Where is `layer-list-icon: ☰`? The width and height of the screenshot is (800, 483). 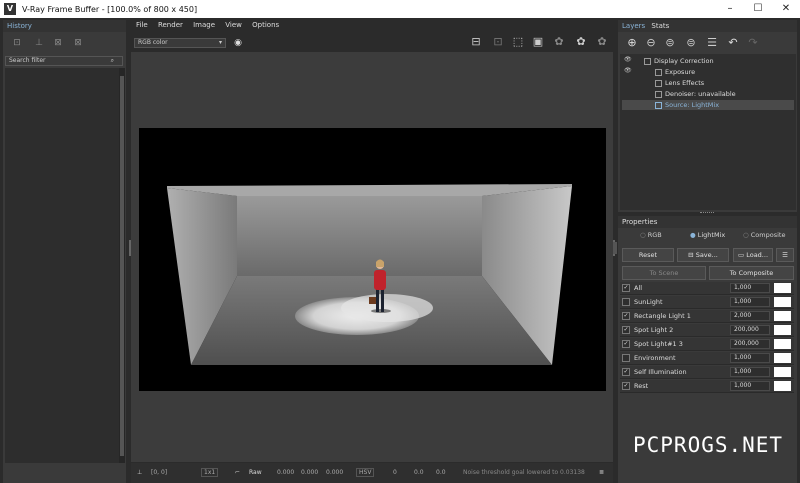 layer-list-icon: ☰ is located at coordinates (712, 42).